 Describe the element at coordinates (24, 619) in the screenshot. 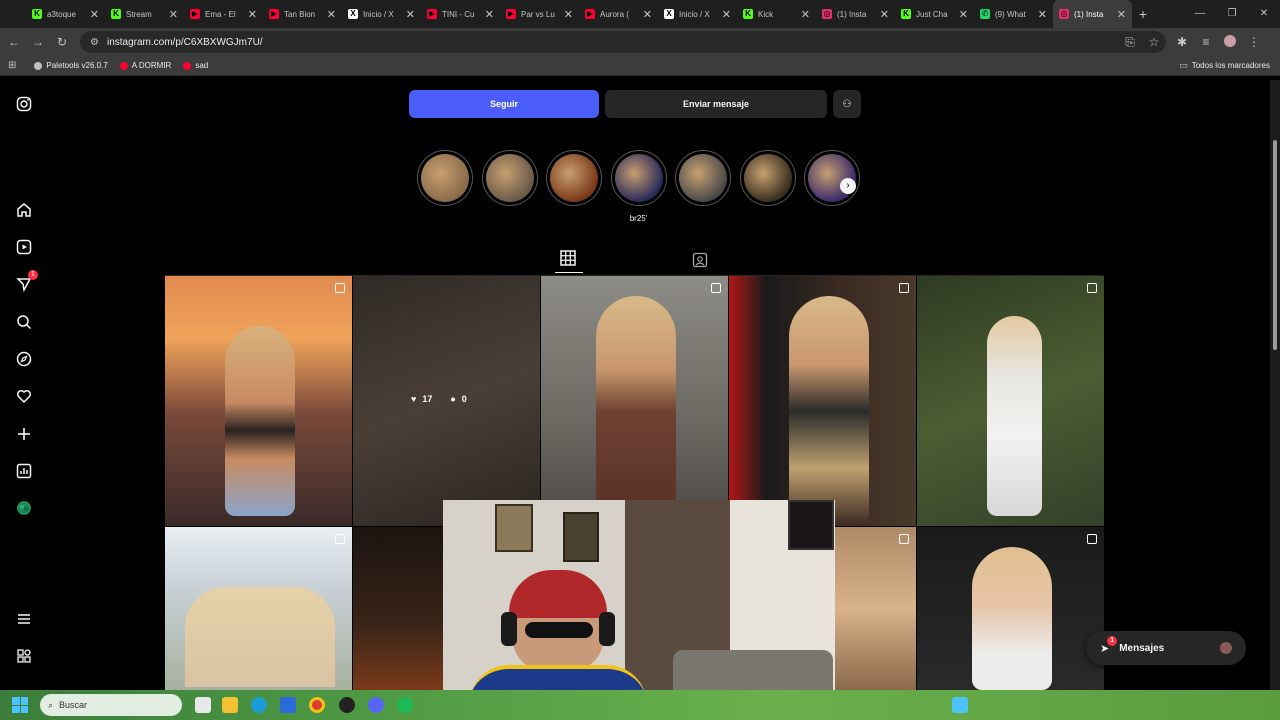

I see `more-menu-icon` at that location.